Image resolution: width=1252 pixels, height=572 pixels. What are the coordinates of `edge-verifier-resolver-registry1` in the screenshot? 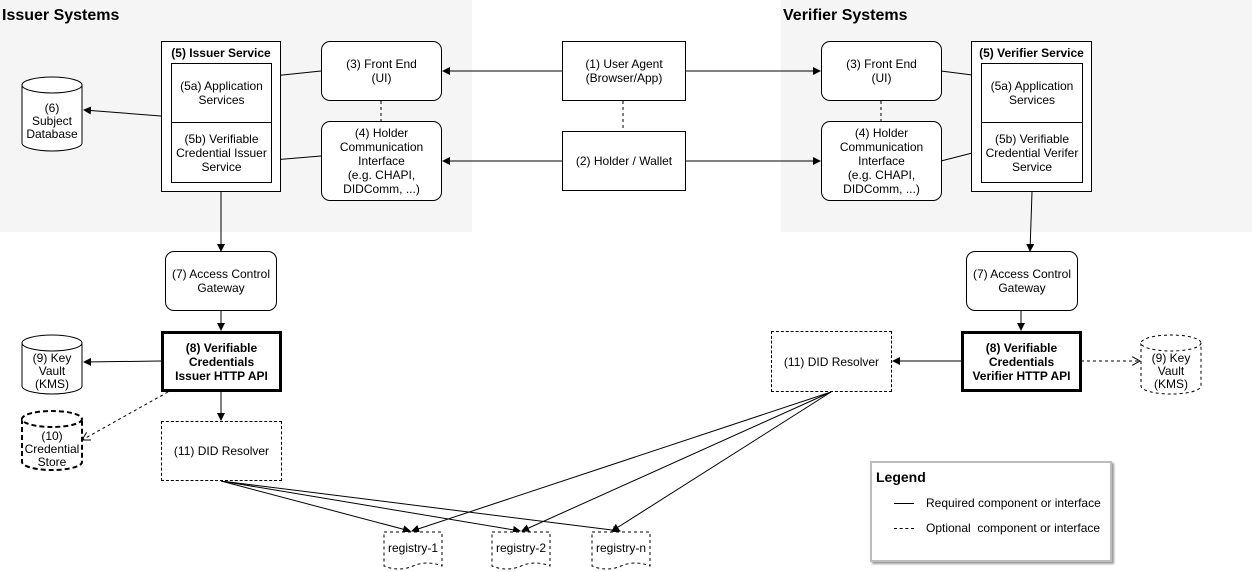 It's located at (621, 462).